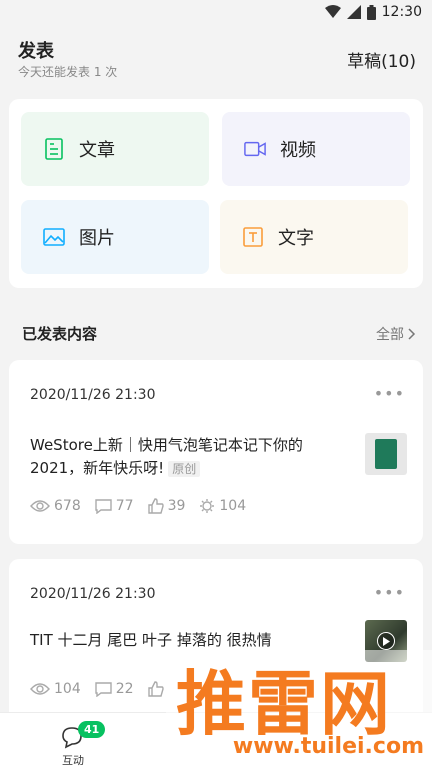  Describe the element at coordinates (233, 506) in the screenshot. I see `shares-count: 104` at that location.